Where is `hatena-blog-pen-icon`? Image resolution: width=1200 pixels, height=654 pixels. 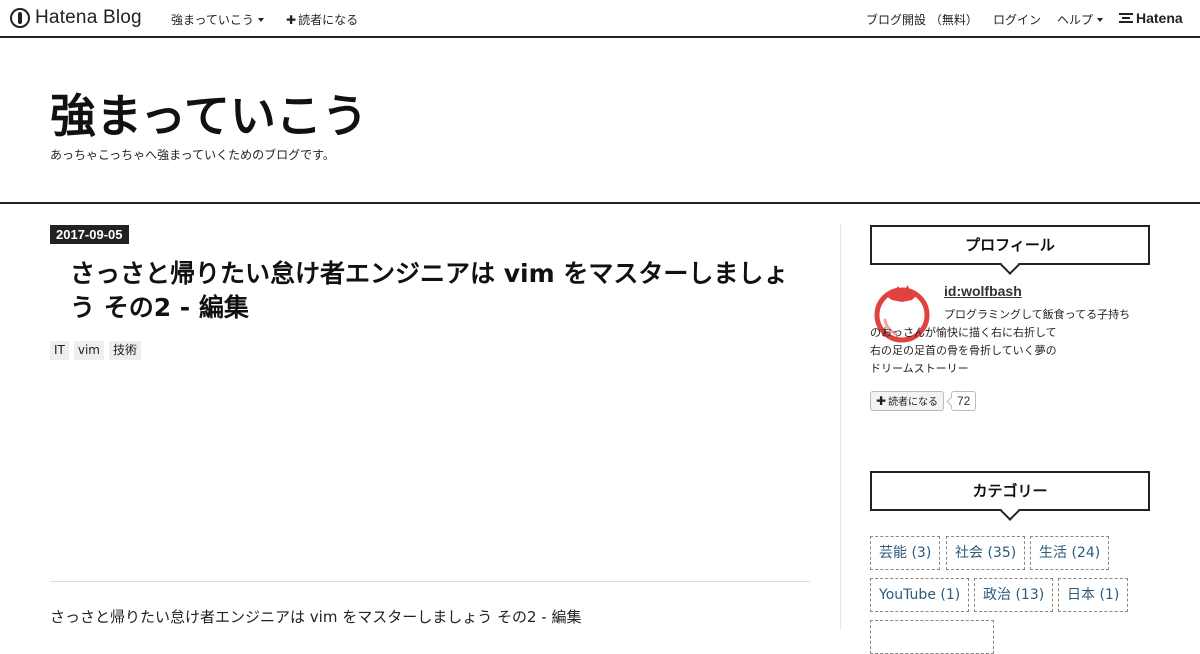
hatena-blog-pen-icon is located at coordinates (20, 18).